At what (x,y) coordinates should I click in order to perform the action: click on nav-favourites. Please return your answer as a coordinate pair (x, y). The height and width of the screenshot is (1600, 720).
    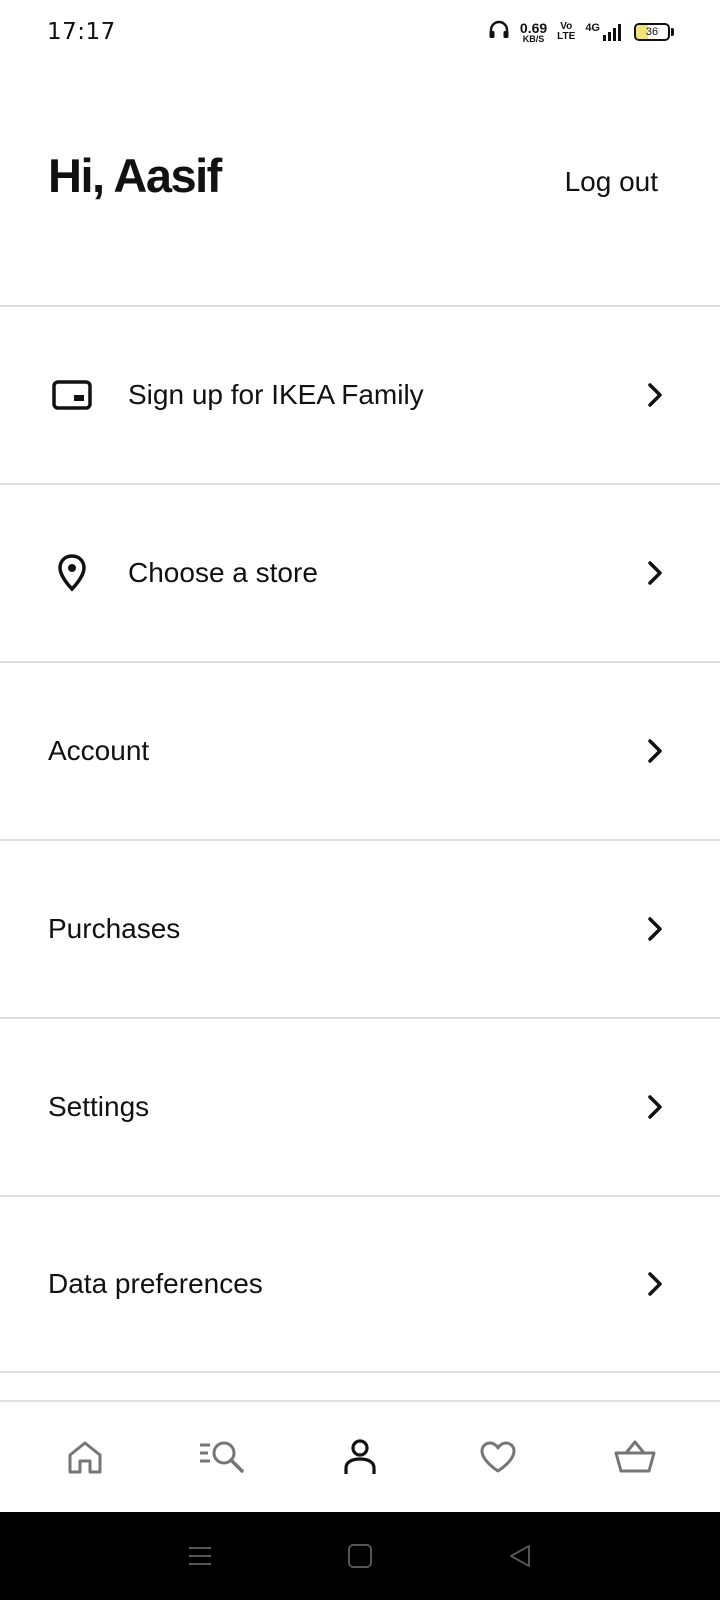
    Looking at the image, I should click on (498, 1457).